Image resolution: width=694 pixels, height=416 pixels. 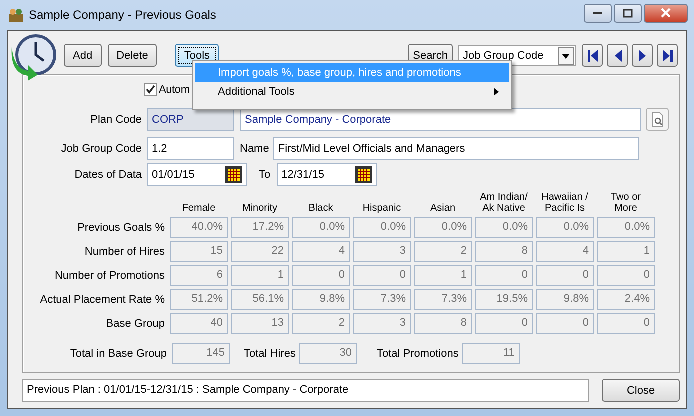 What do you see at coordinates (456, 148) in the screenshot?
I see `job-group-name-field: First/Mid Level Officials and Managers` at bounding box center [456, 148].